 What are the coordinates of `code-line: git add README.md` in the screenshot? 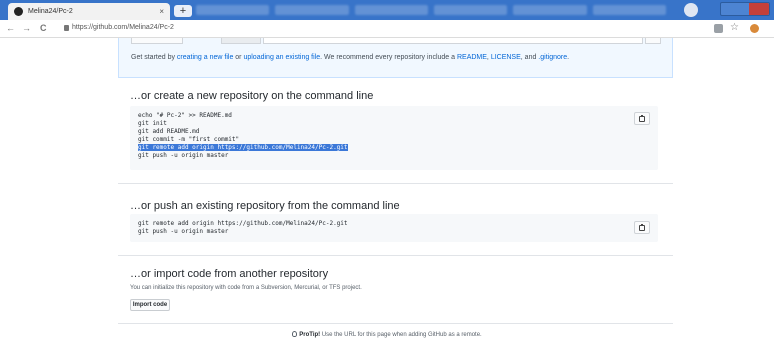 It's located at (169, 131).